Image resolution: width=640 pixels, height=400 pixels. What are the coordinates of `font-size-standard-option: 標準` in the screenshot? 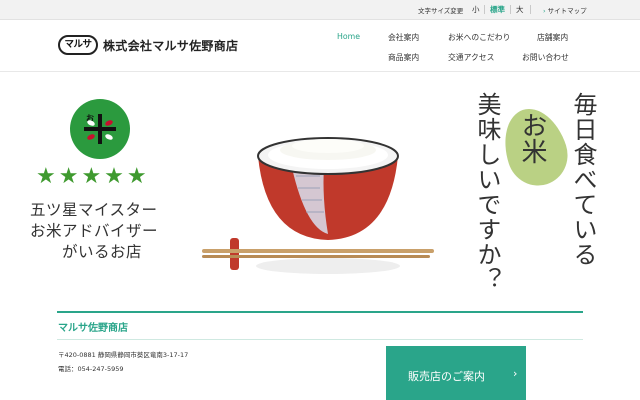 It's located at (497, 9).